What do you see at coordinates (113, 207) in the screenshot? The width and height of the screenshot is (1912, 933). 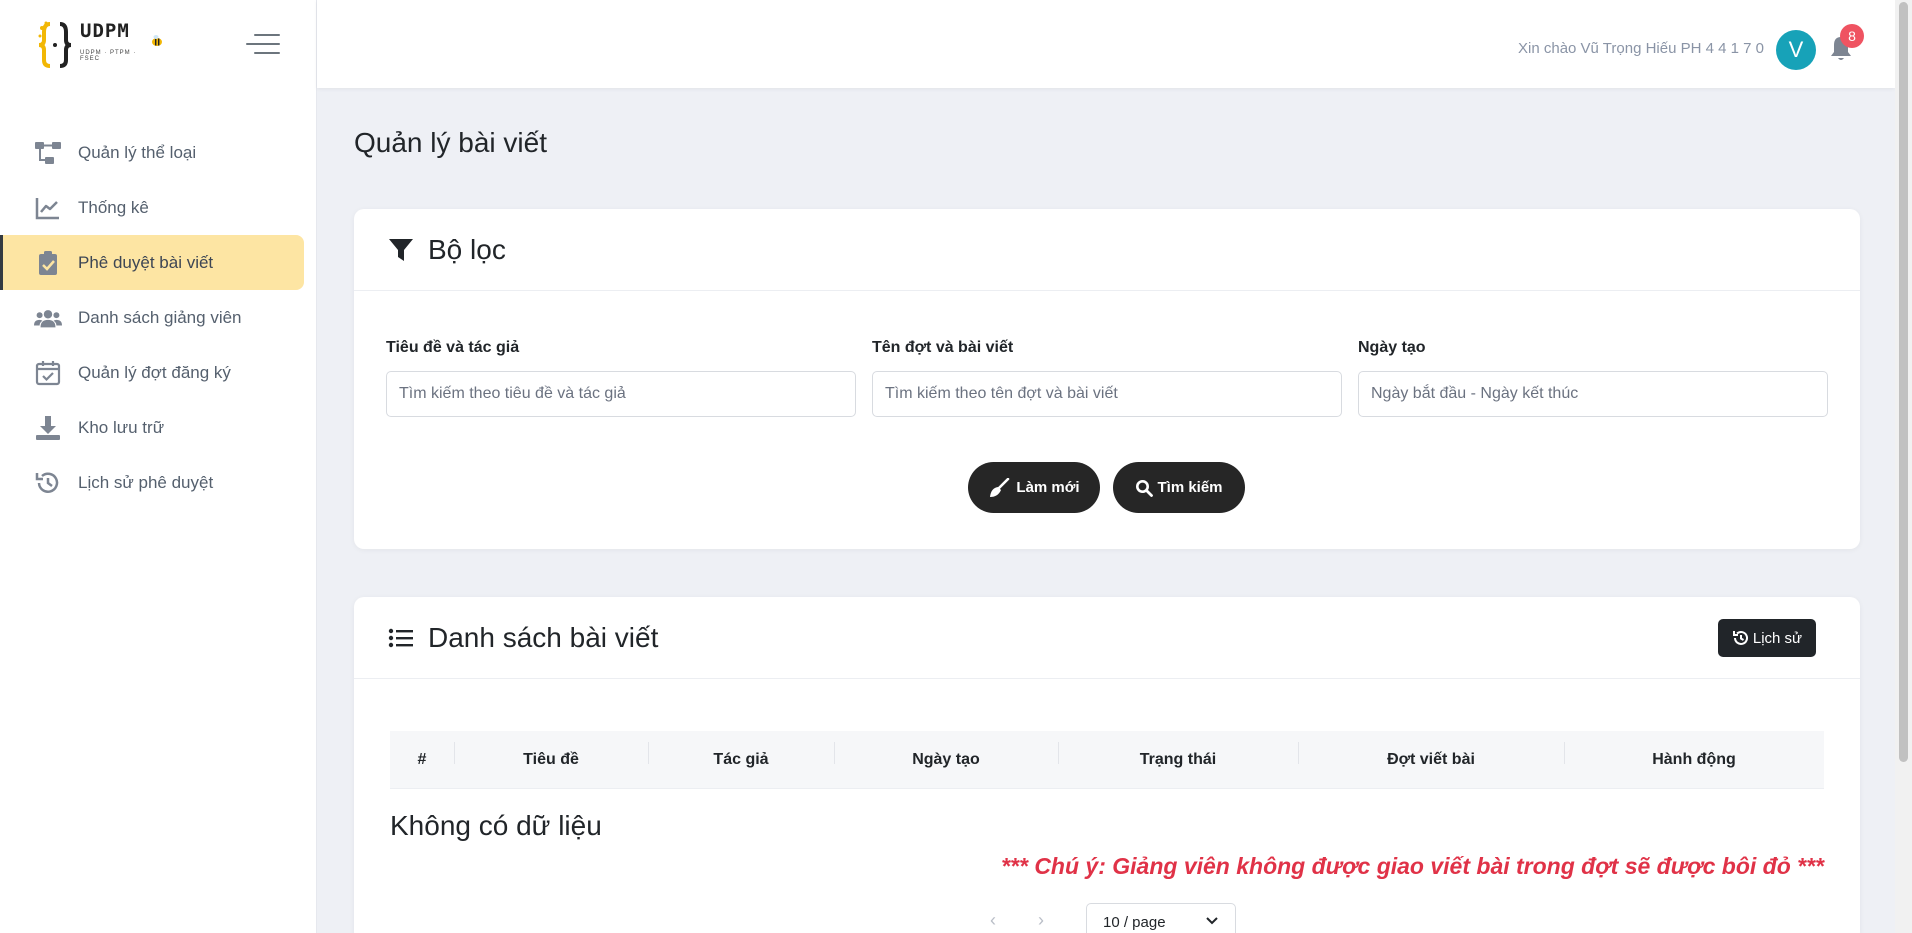 I see `sidebar-item-label: Thống kê` at bounding box center [113, 207].